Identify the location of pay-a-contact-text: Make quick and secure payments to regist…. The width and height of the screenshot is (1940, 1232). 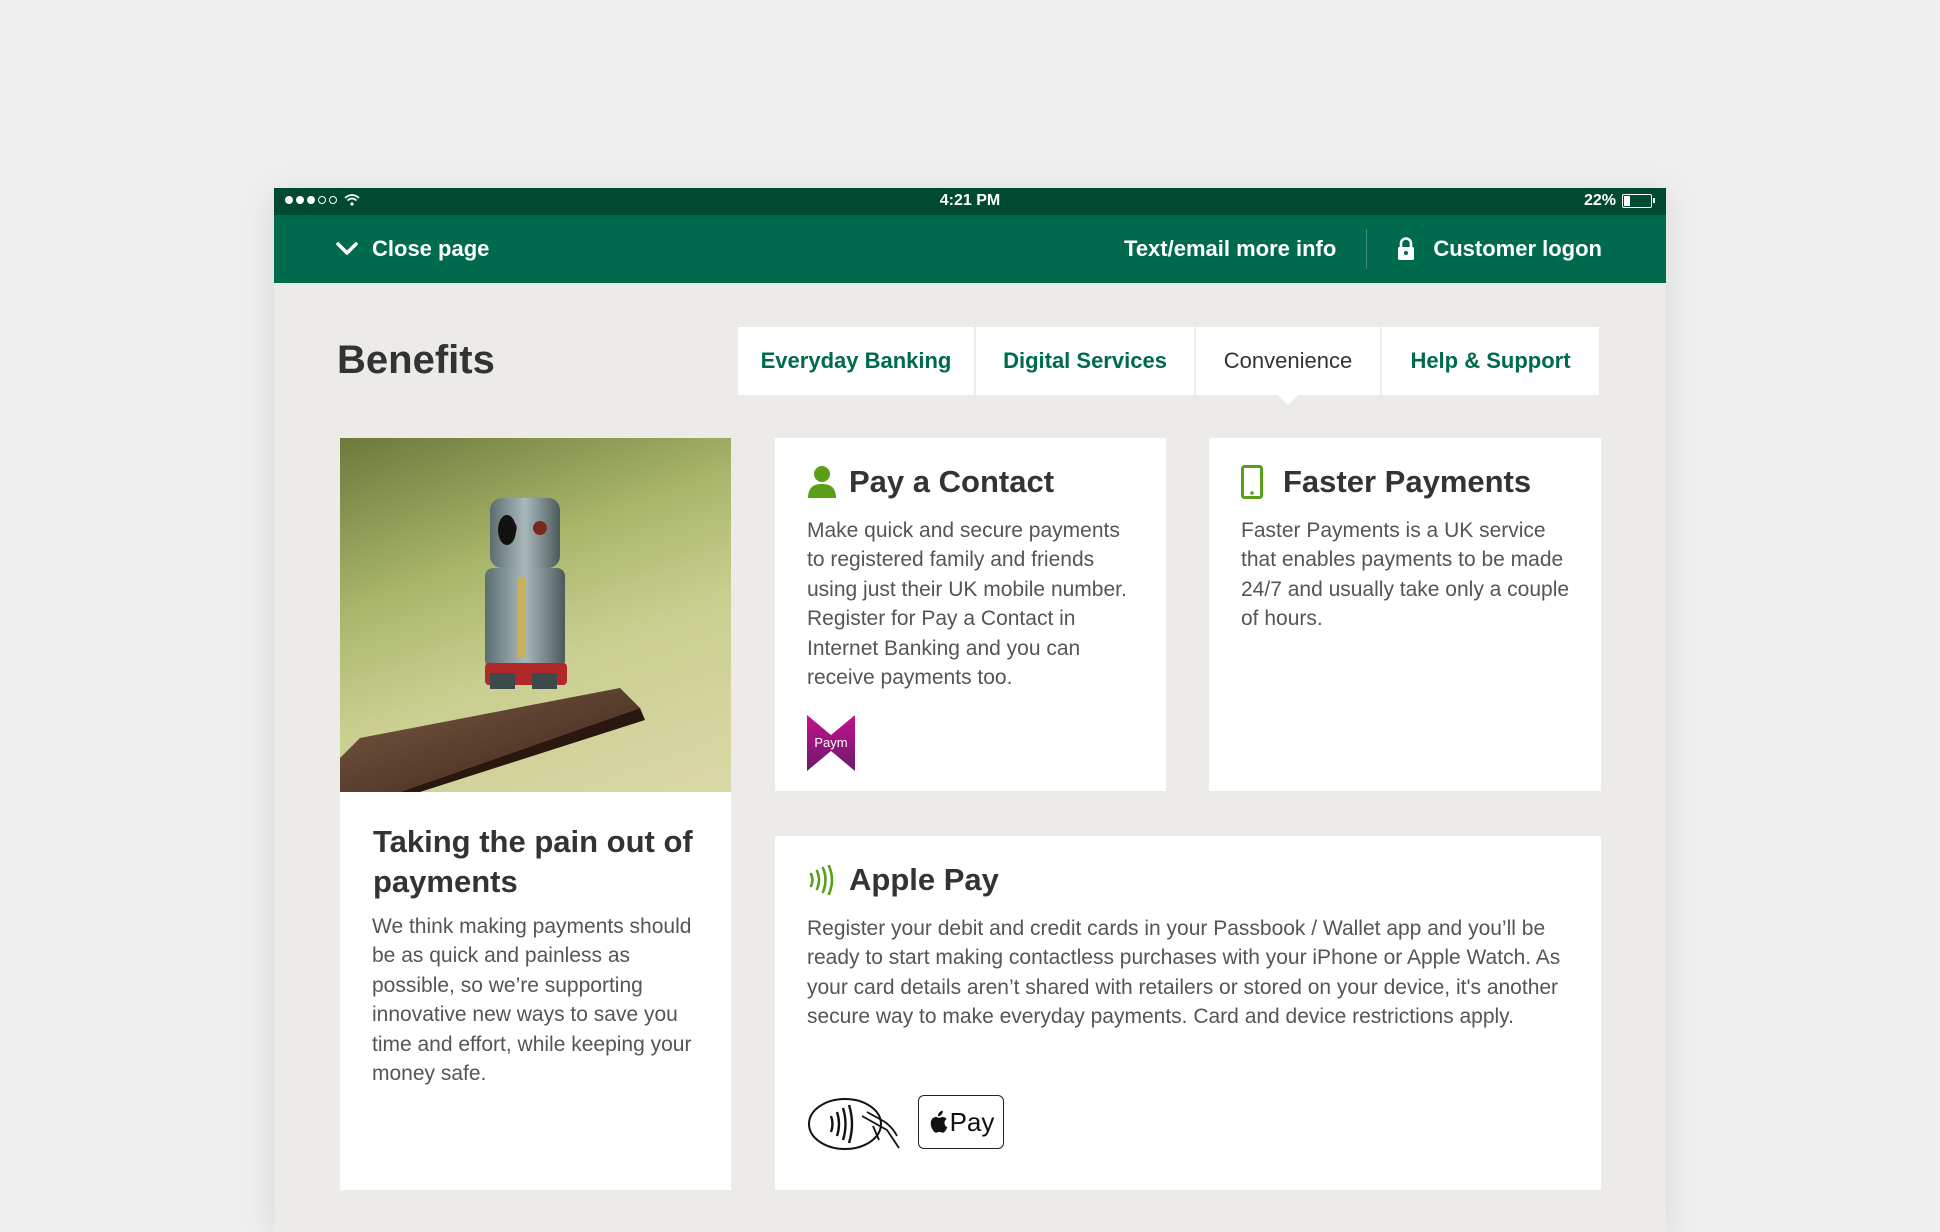
(967, 604).